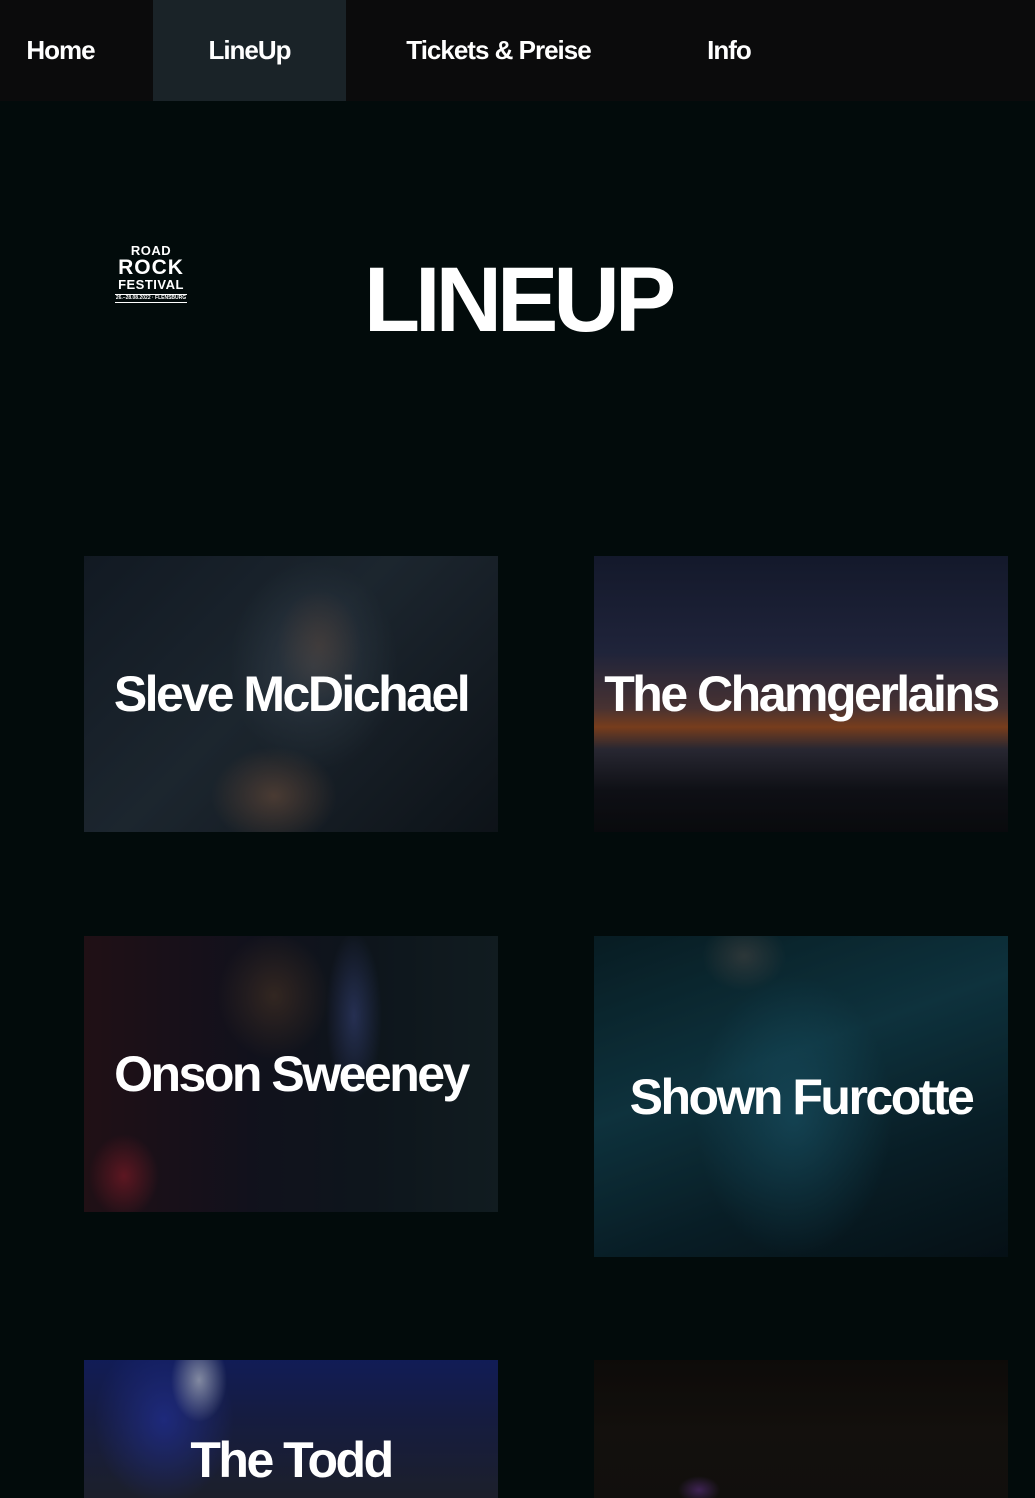 The width and height of the screenshot is (1035, 1498). I want to click on logo-line-festival: FESTIVAL, so click(151, 284).